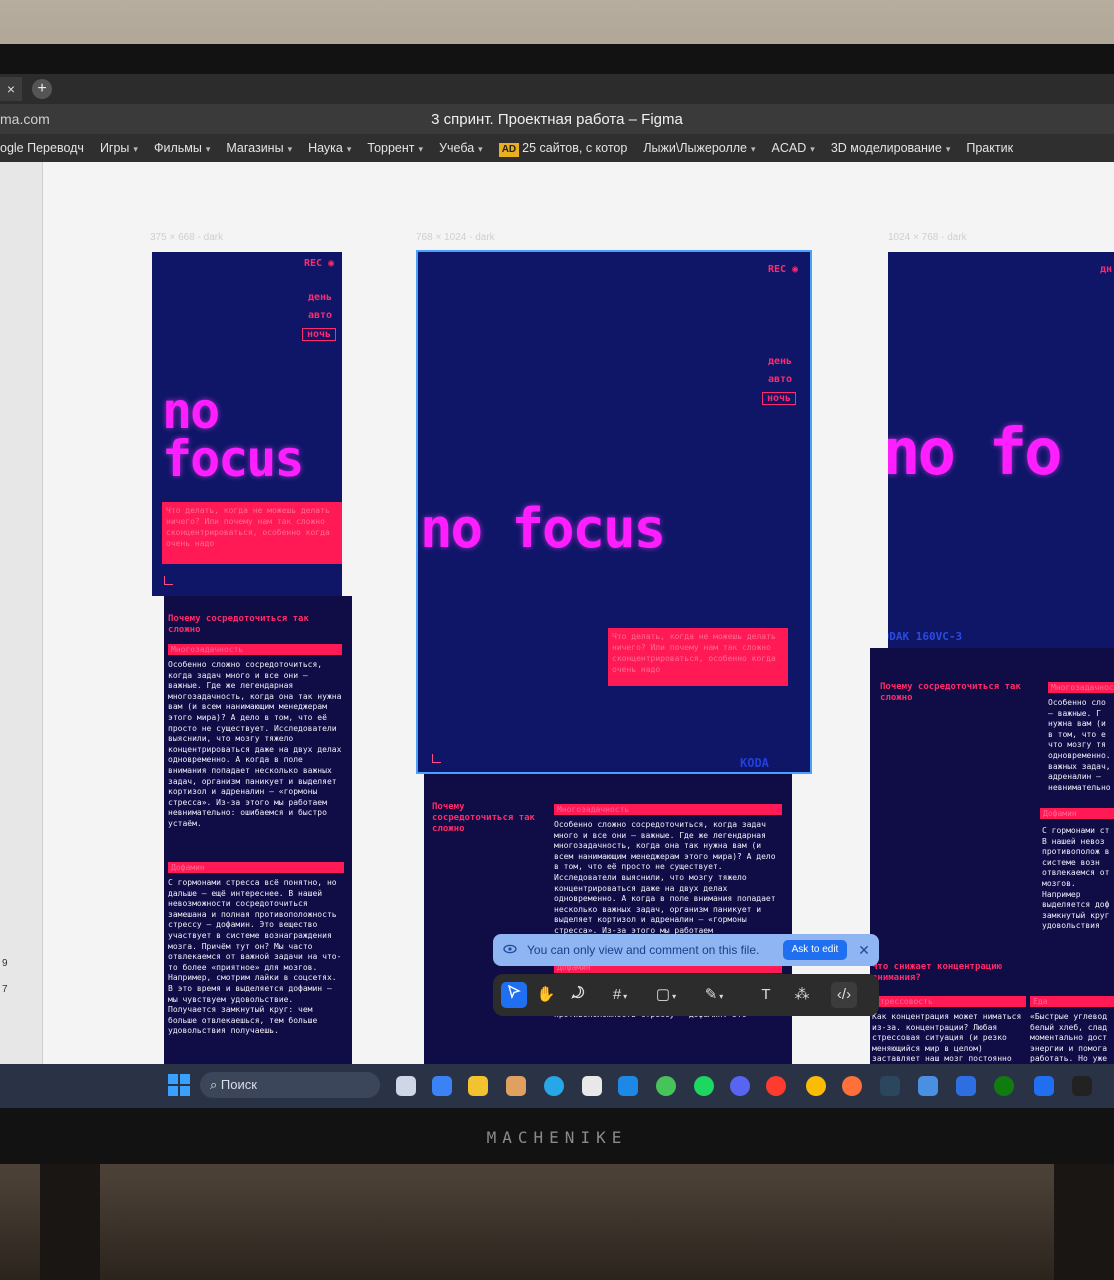 The image size is (1114, 1280). I want to click on vscode-icon, so click(628, 1086).